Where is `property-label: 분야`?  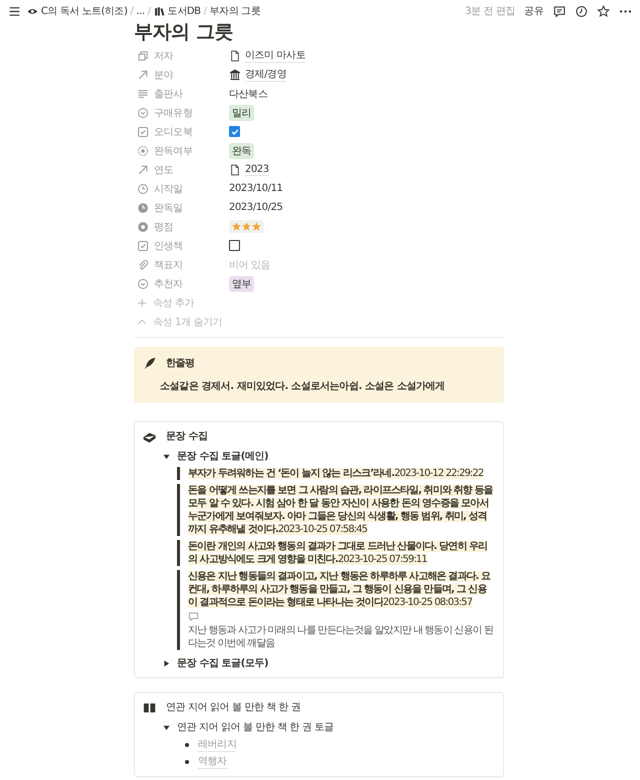
property-label: 분야 is located at coordinates (164, 75).